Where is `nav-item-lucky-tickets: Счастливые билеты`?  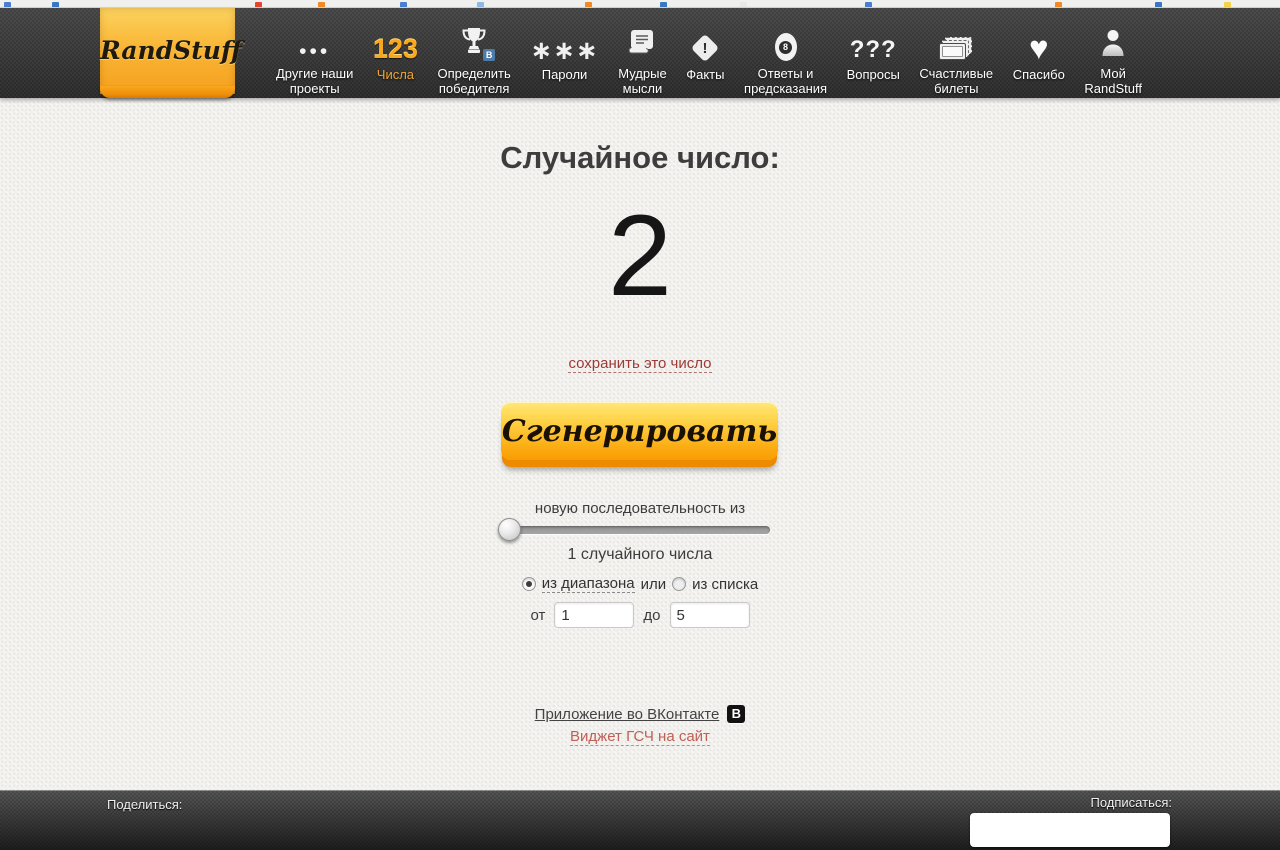 nav-item-lucky-tickets: Счастливые билеты is located at coordinates (956, 61).